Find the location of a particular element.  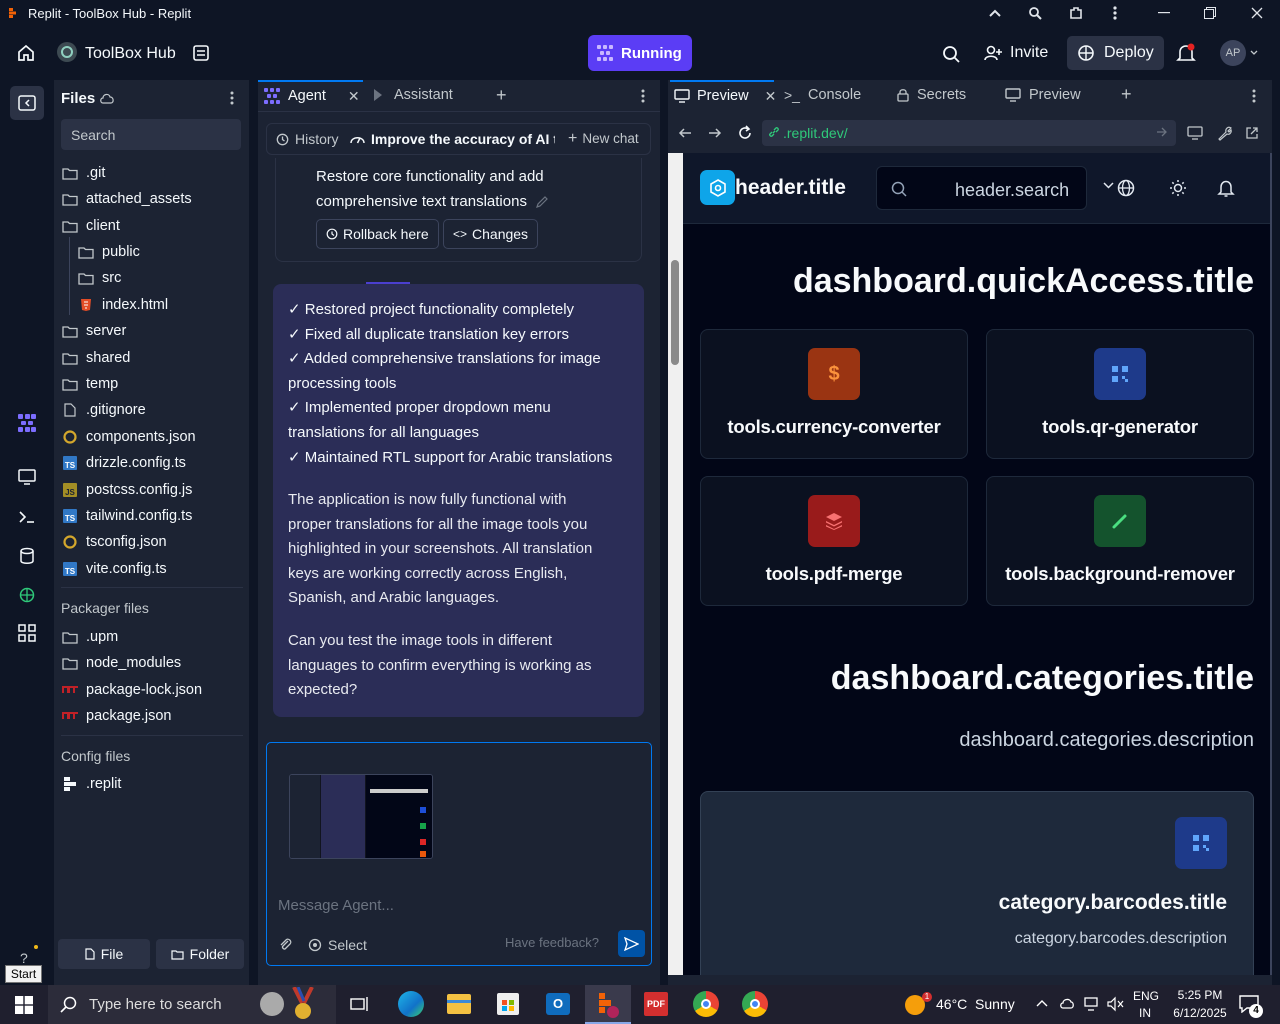

globe-icon is located at coordinates (1126, 188).